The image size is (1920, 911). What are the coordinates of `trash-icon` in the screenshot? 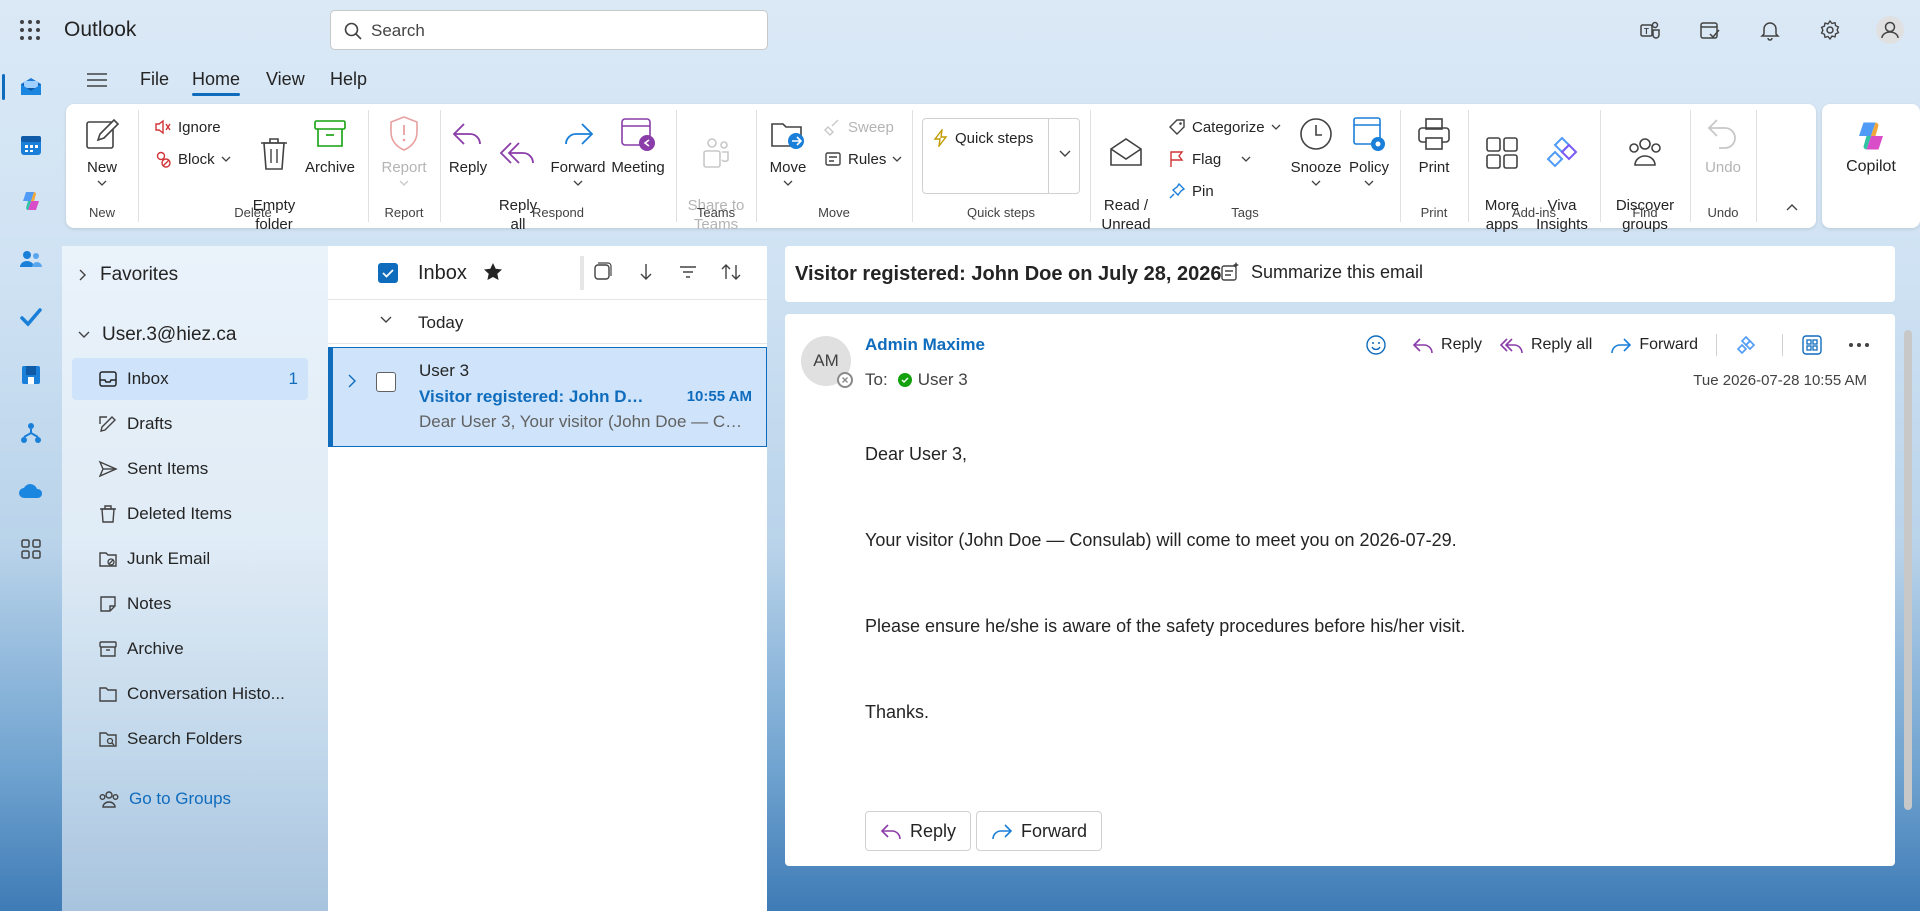 It's located at (108, 514).